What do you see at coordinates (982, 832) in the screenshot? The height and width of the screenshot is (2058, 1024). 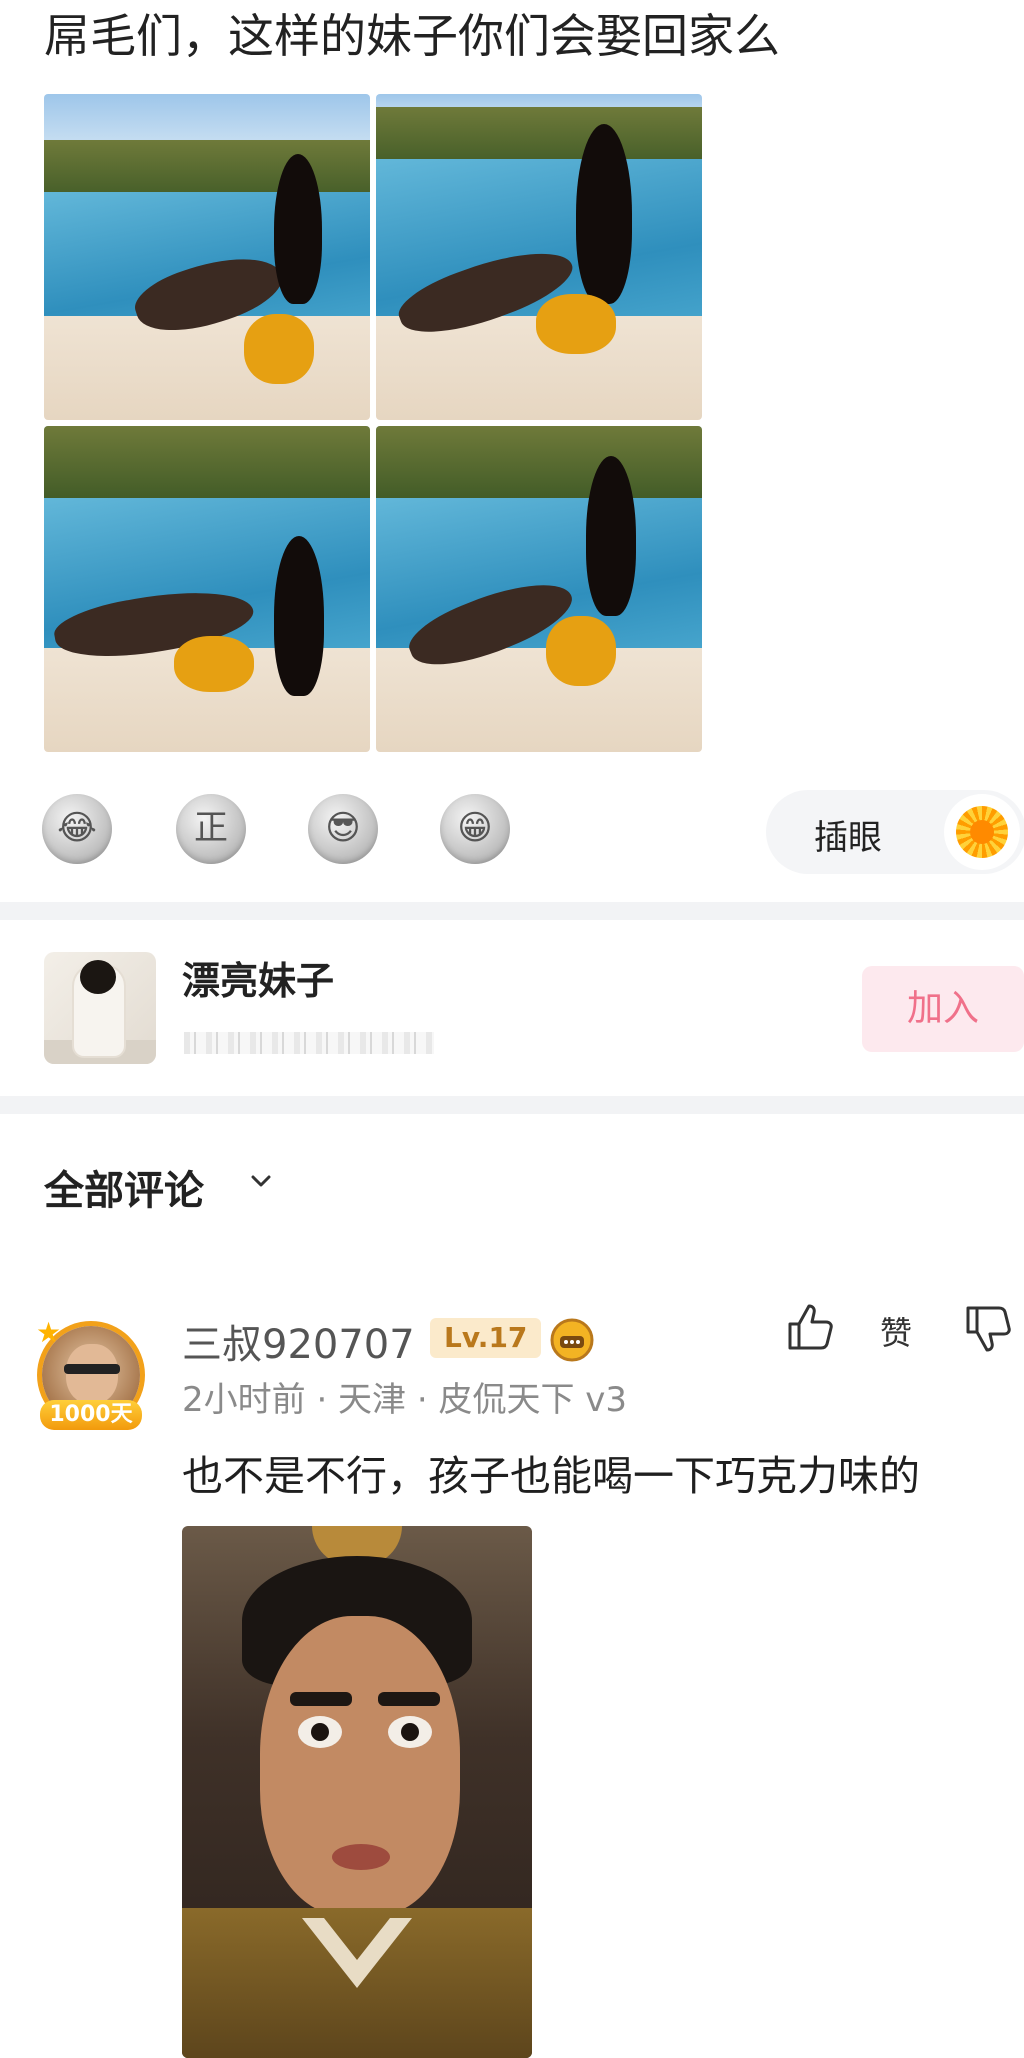 I see `sunflower-icon` at bounding box center [982, 832].